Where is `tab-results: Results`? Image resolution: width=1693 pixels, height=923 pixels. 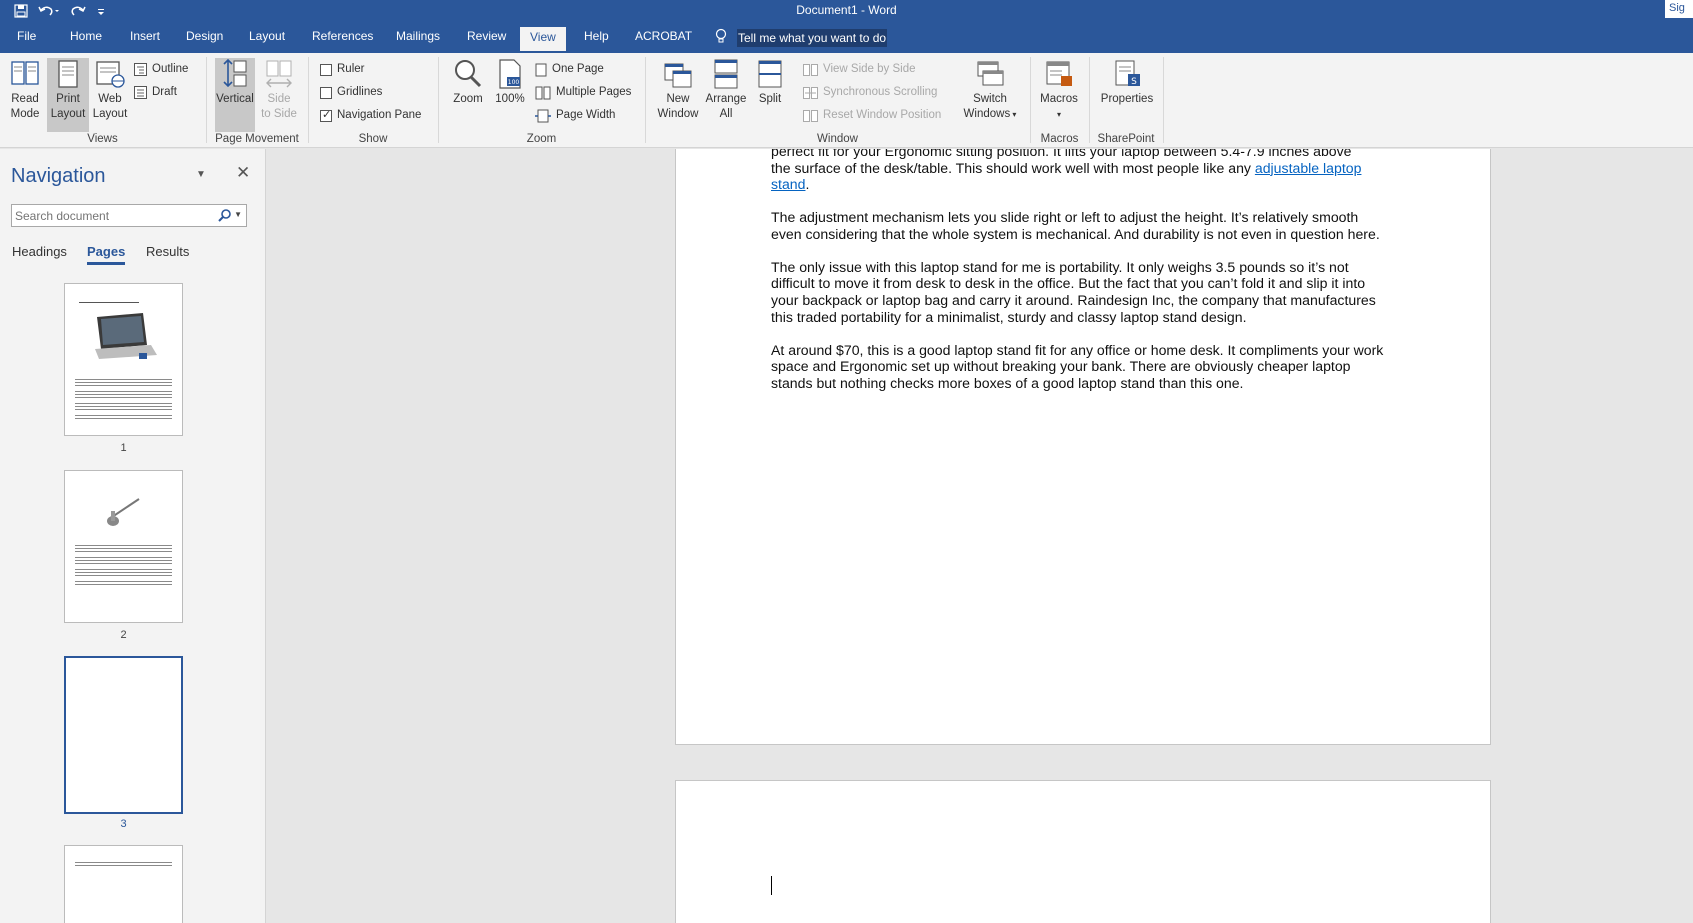 tab-results: Results is located at coordinates (167, 251).